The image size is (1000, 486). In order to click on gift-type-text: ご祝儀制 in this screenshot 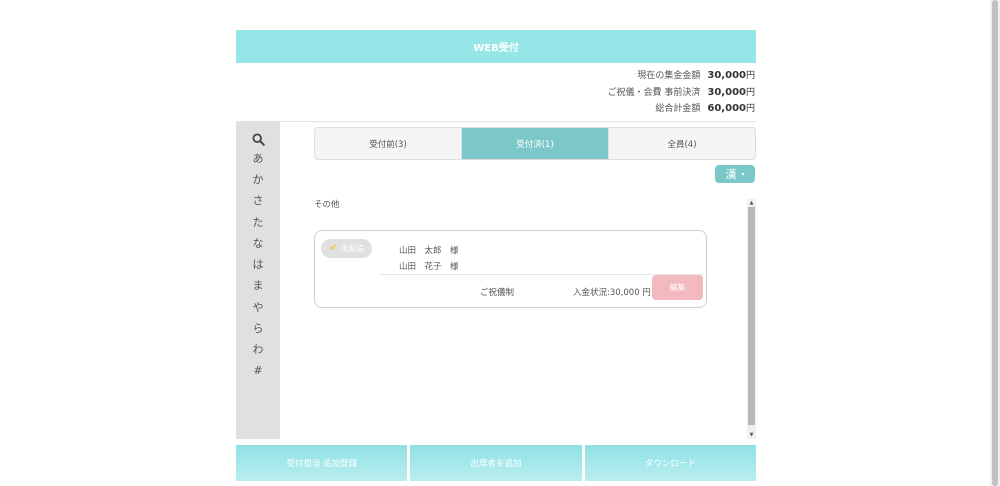, I will do `click(497, 293)`.